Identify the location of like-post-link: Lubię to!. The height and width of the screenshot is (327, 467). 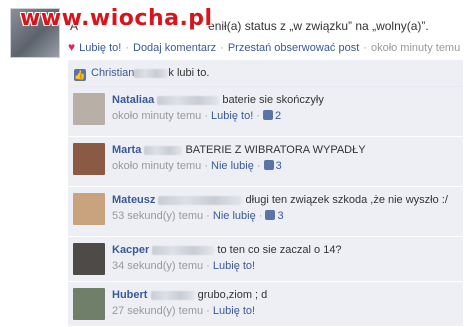
(100, 48).